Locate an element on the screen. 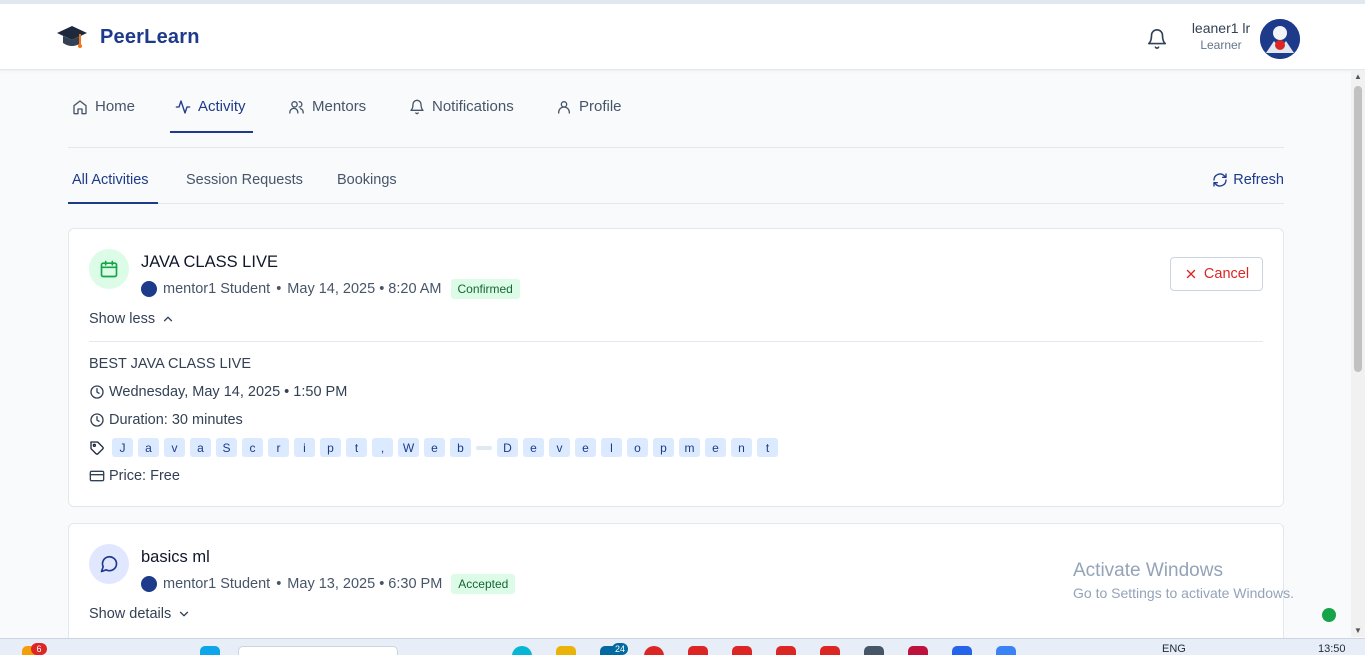  nav-mentors: Mentors is located at coordinates (327, 106).